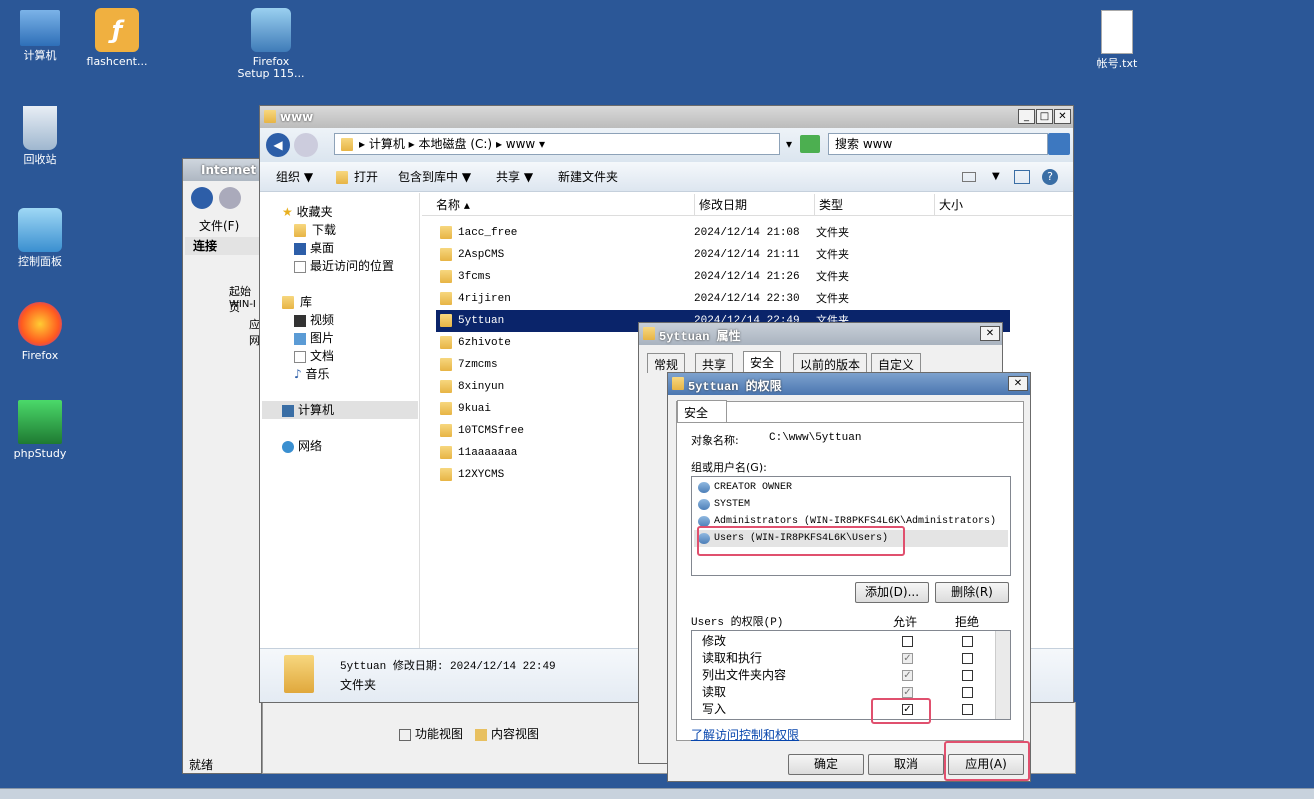 This screenshot has width=1314, height=799. What do you see at coordinates (747, 233) in the screenshot?
I see `file-date: 2024/12/14 21:08` at bounding box center [747, 233].